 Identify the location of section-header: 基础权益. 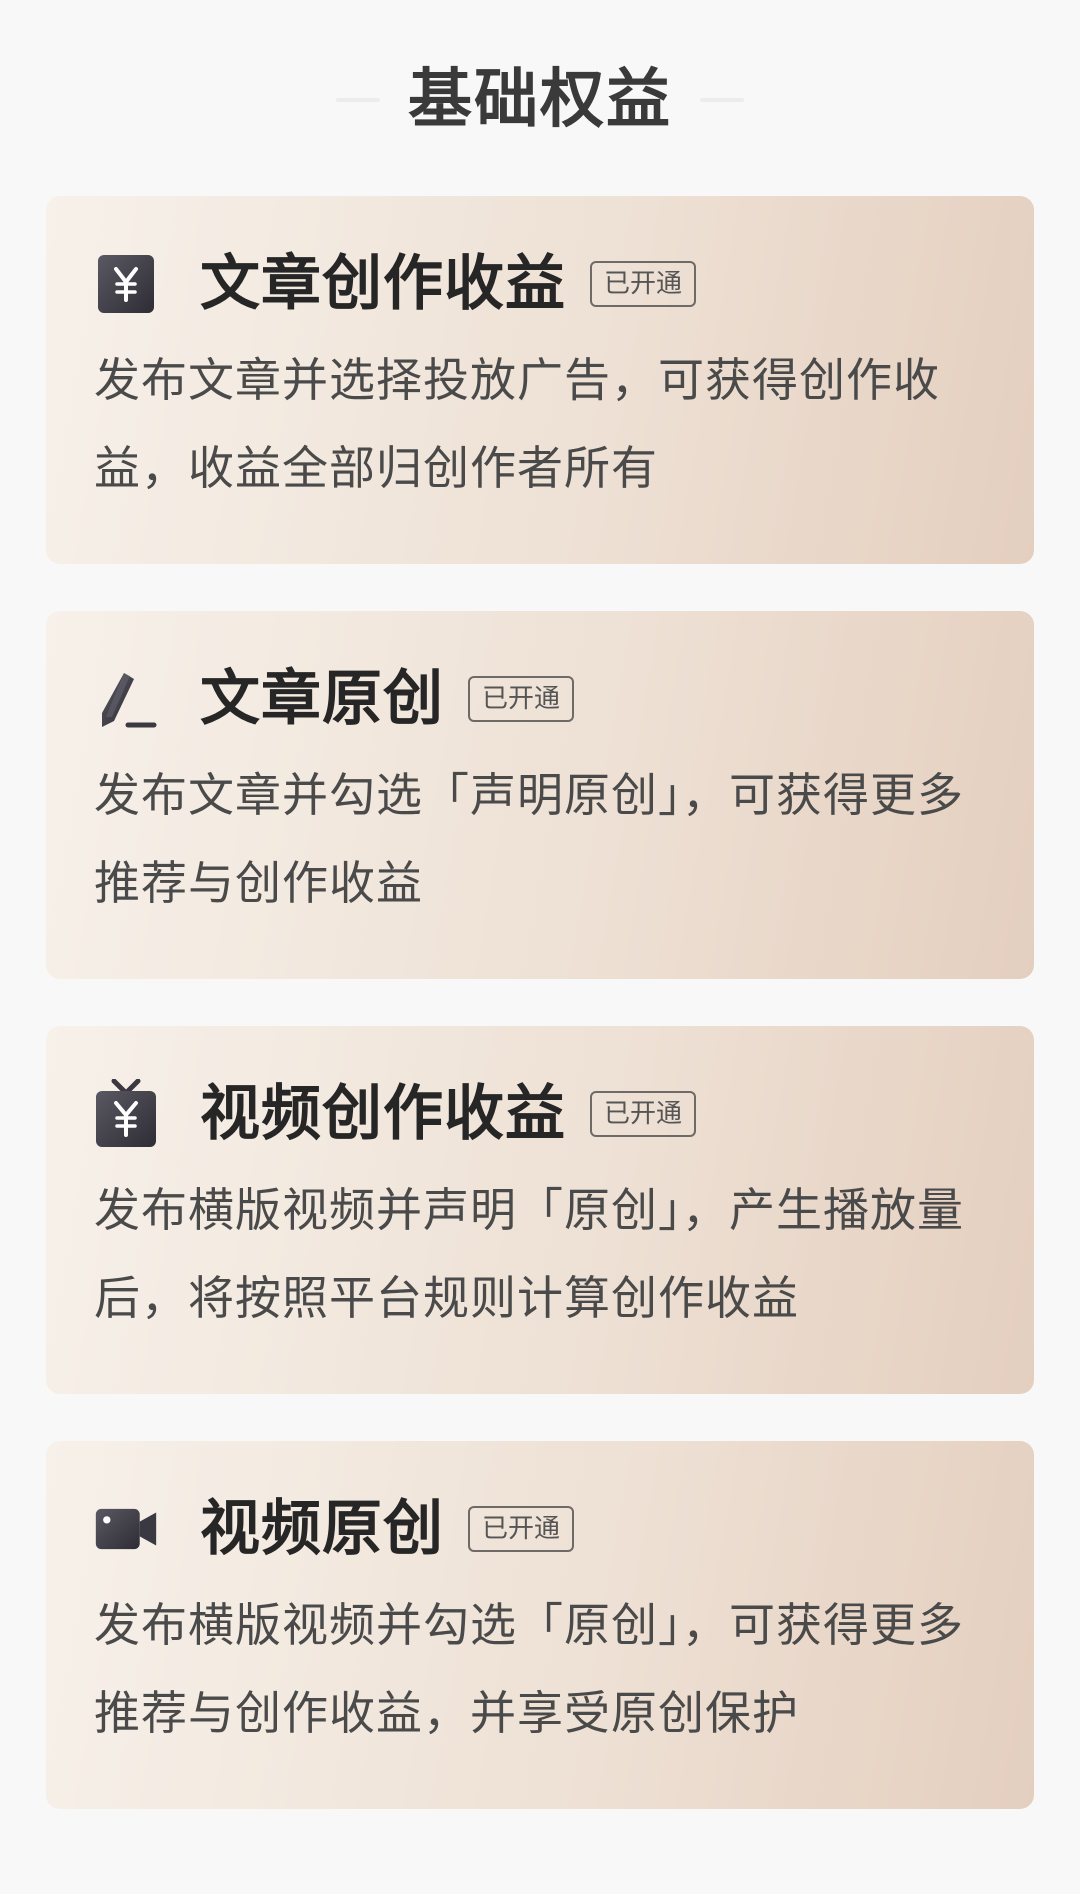
(540, 100).